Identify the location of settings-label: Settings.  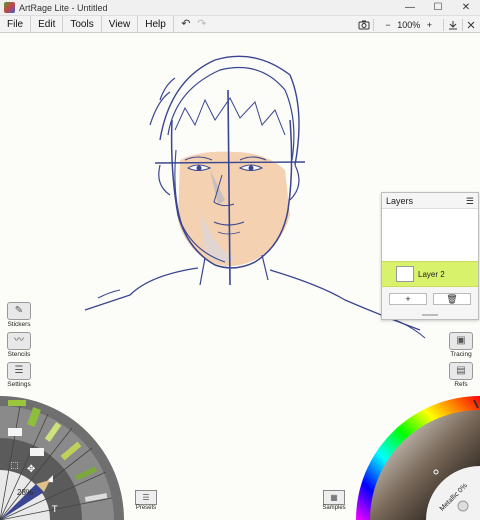
(19, 384).